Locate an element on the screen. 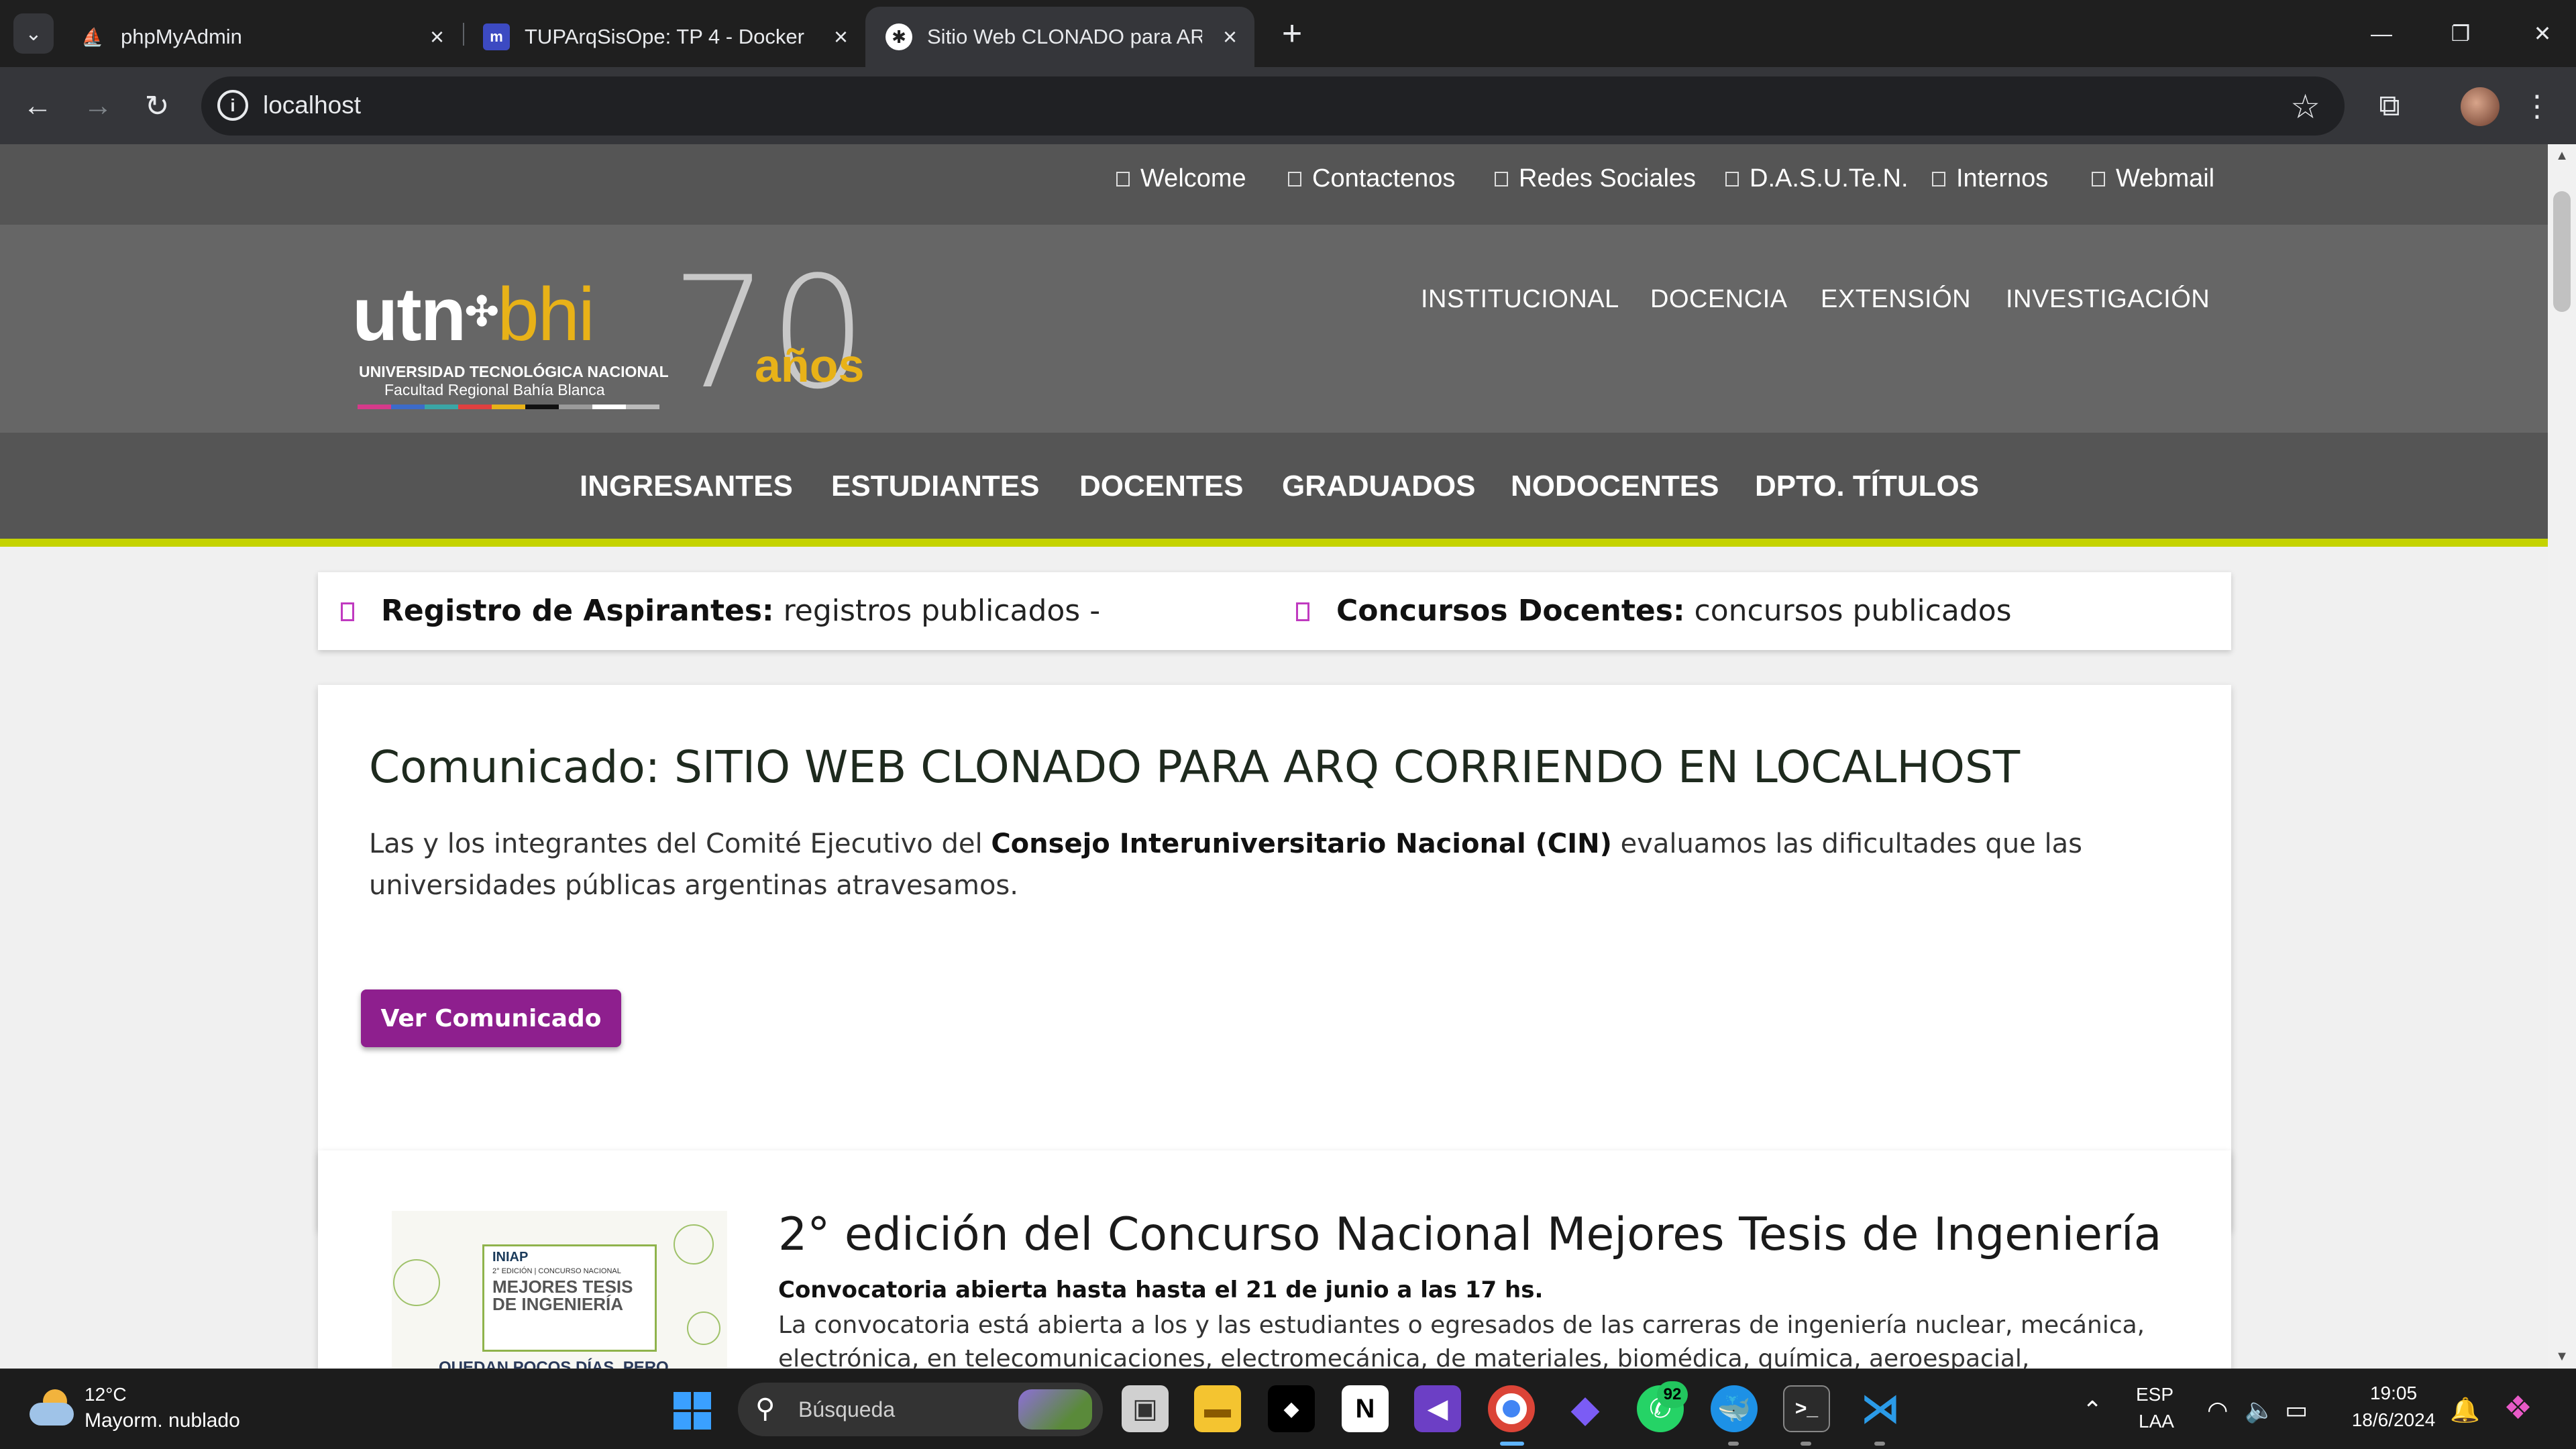 The width and height of the screenshot is (2576, 1449). terminal-icon: >_ is located at coordinates (1806, 1408).